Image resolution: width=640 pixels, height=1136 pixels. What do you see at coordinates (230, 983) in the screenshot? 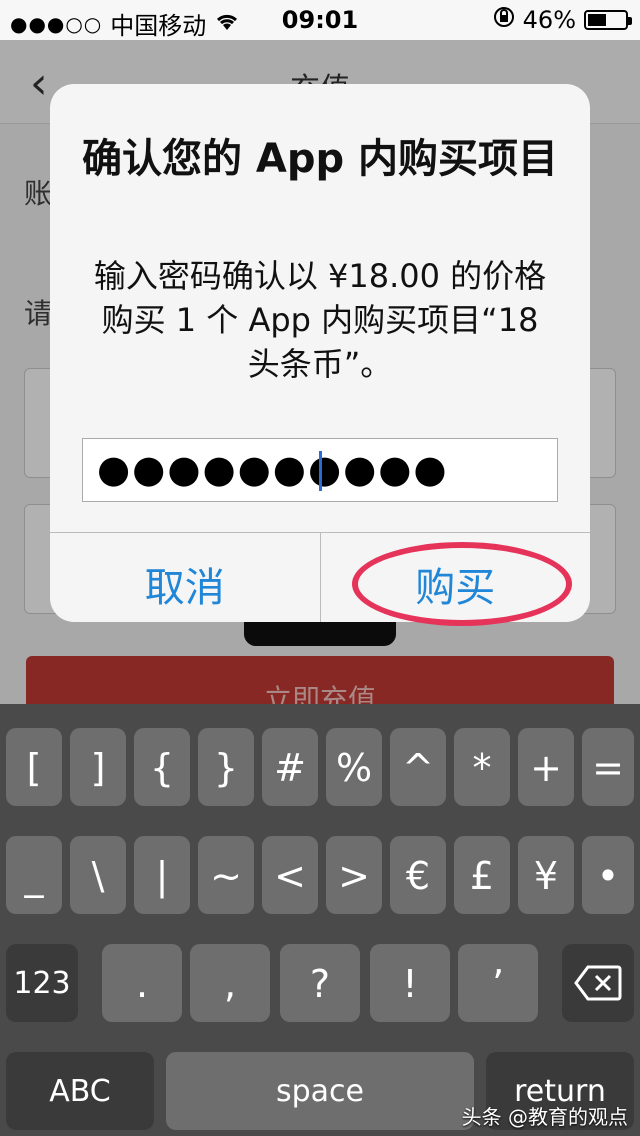
I see `key-comma: ,` at bounding box center [230, 983].